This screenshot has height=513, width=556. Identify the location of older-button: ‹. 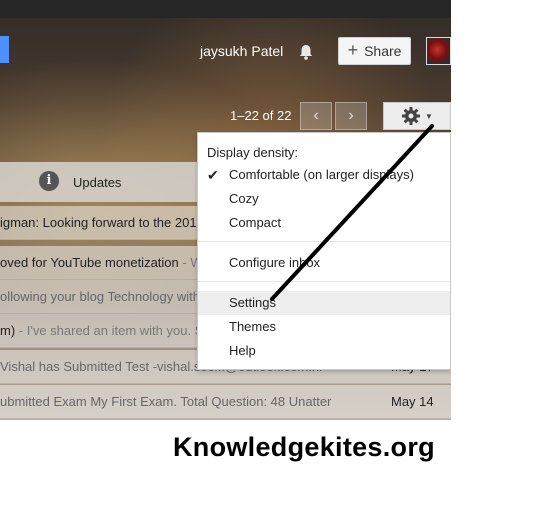
(316, 116).